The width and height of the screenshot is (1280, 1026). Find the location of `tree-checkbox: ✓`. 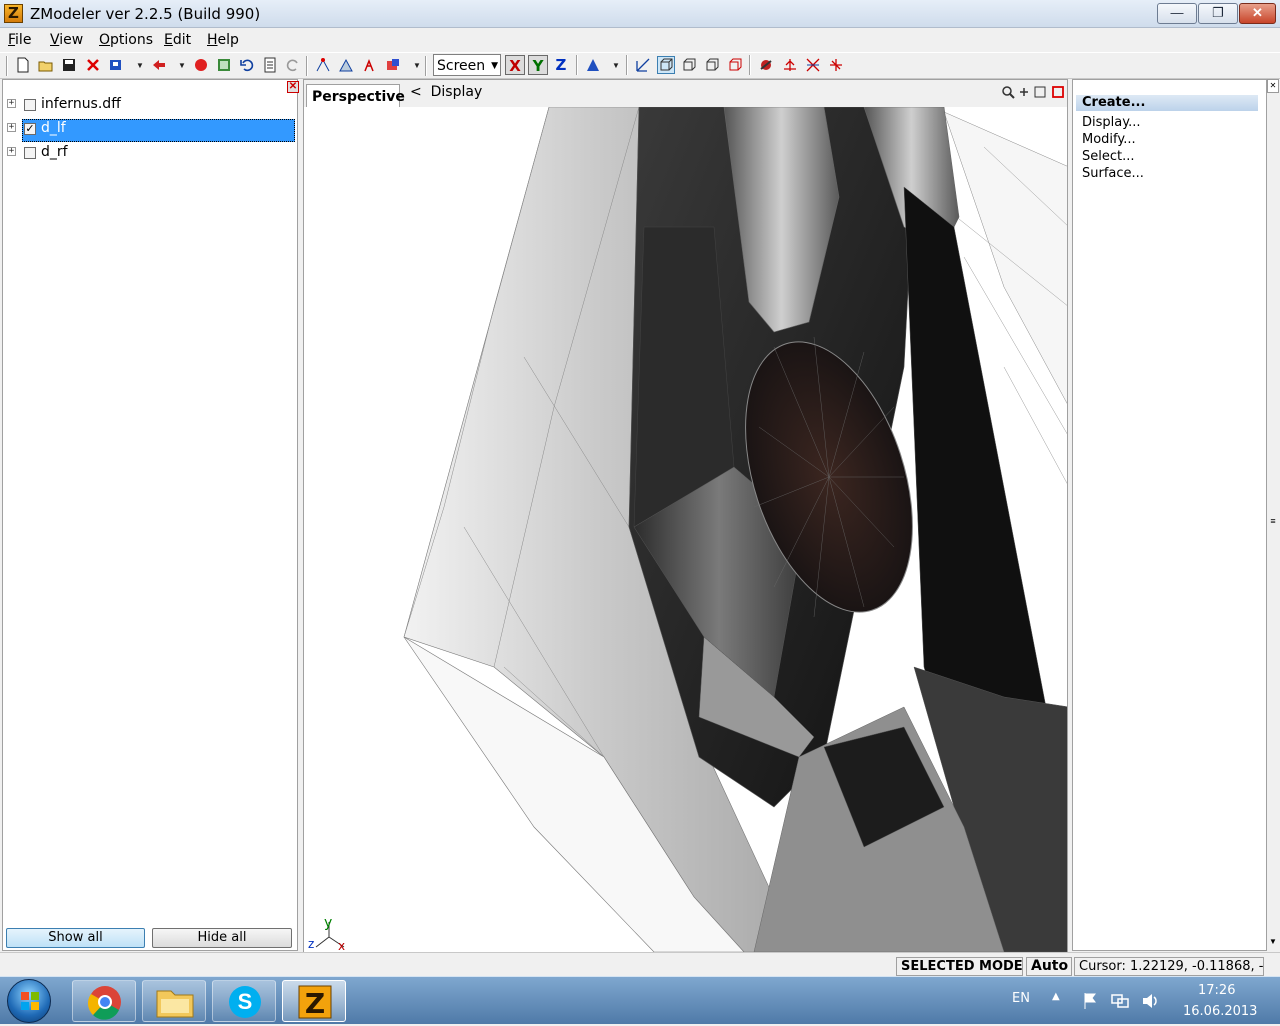

tree-checkbox: ✓ is located at coordinates (30, 129).